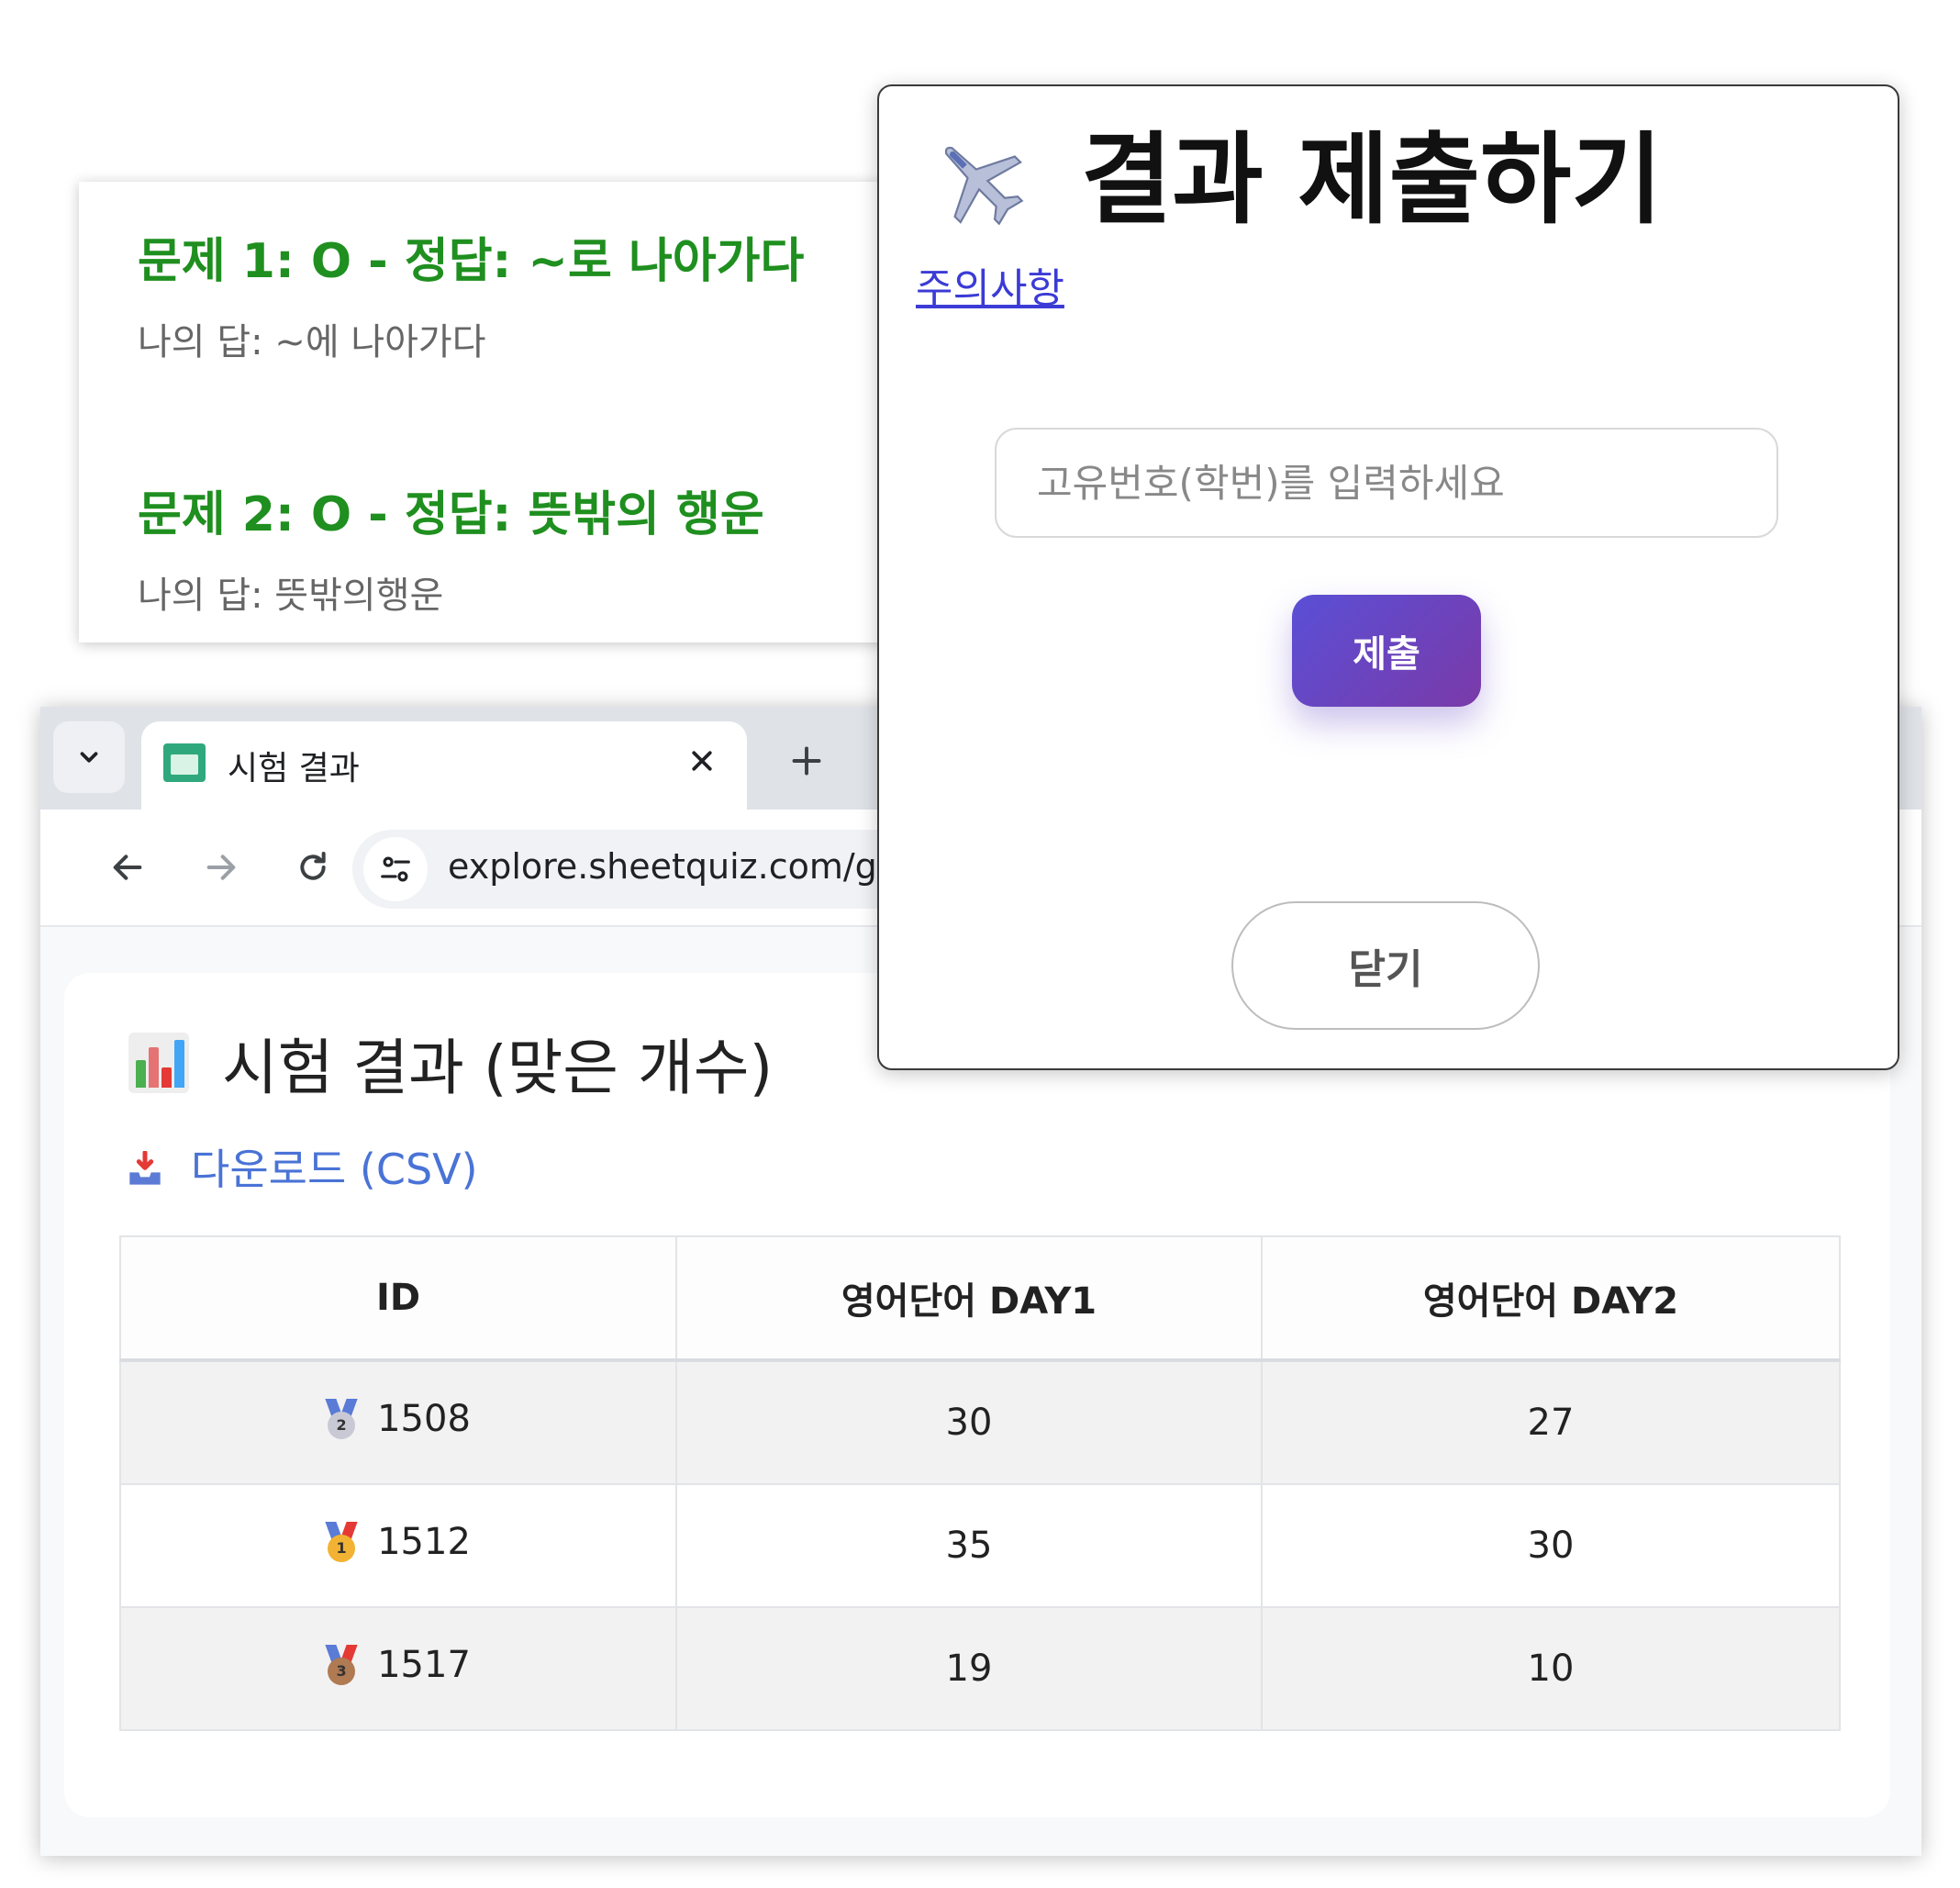 Image resolution: width=1960 pixels, height=1888 pixels. I want to click on id-cell: 2 1508, so click(398, 1422).